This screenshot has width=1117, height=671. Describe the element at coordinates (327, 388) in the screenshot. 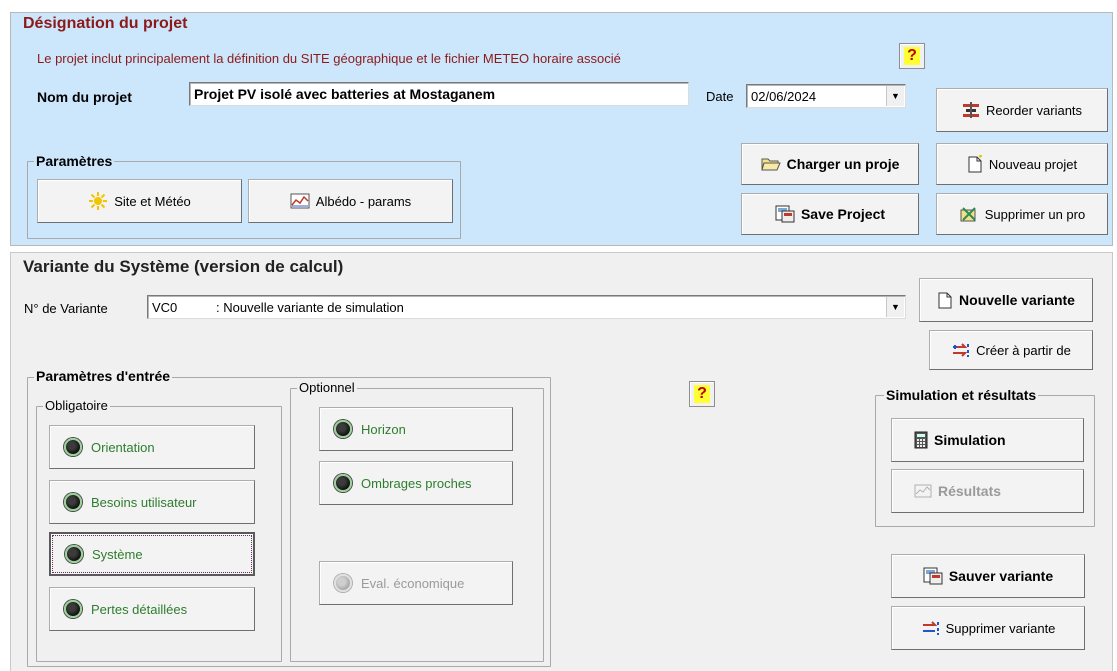

I see `optional-title: Optionnel` at that location.